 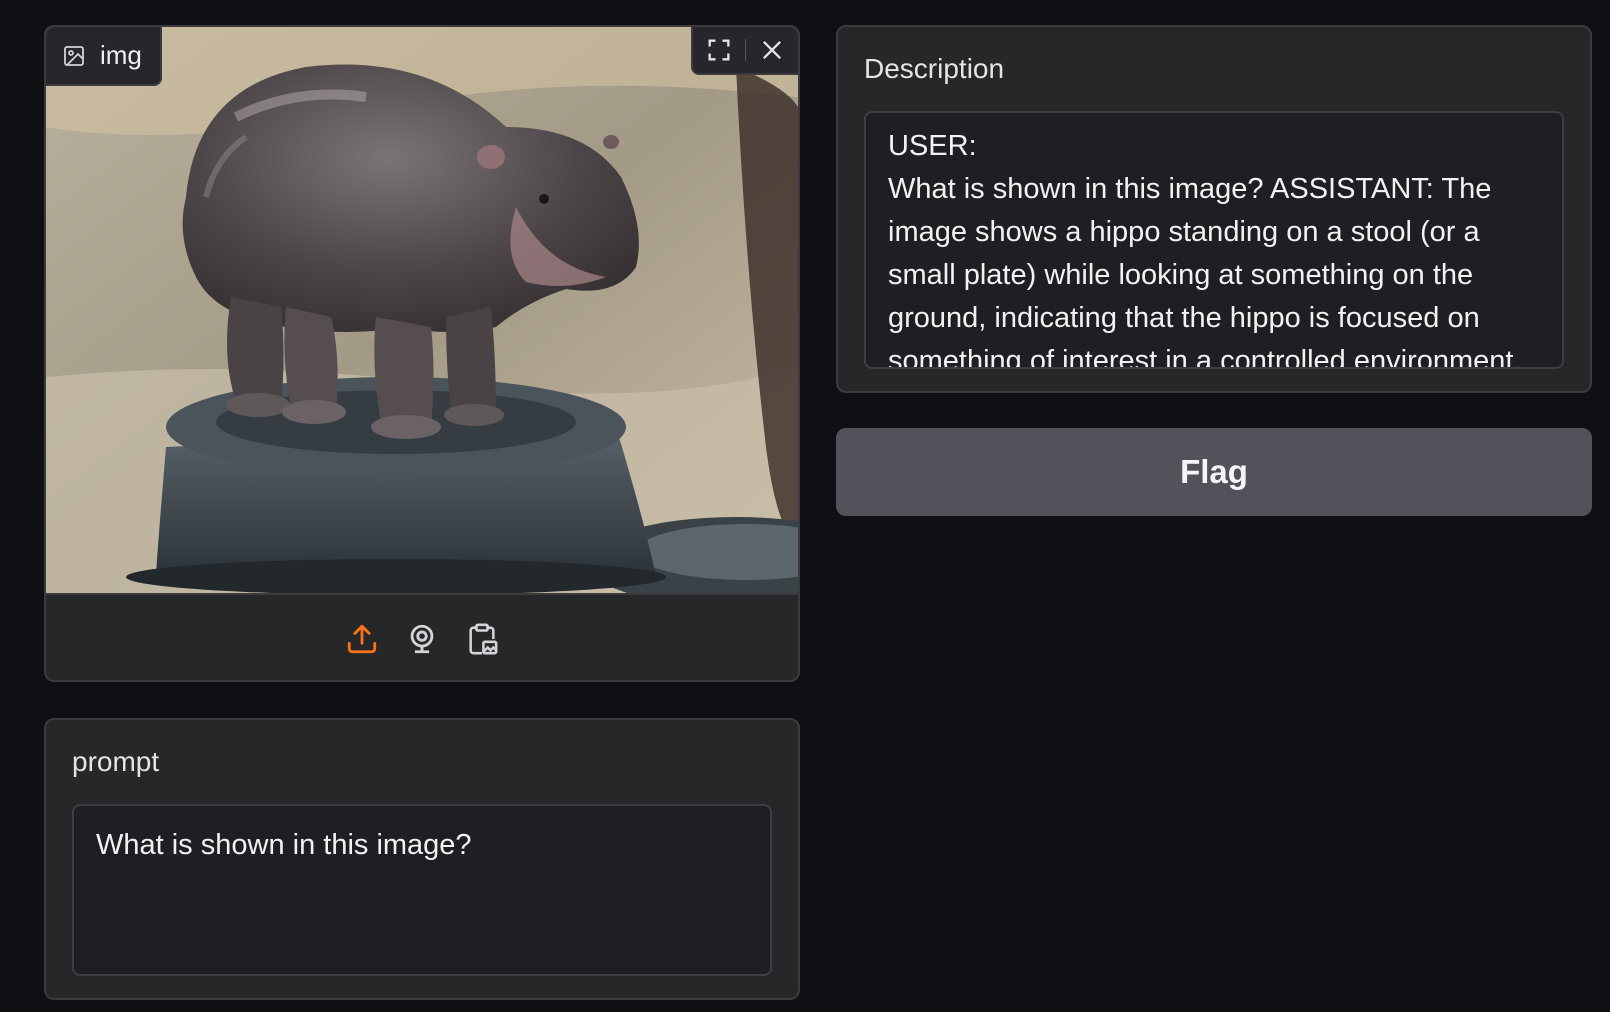 I want to click on upload-icon, so click(x=362, y=639).